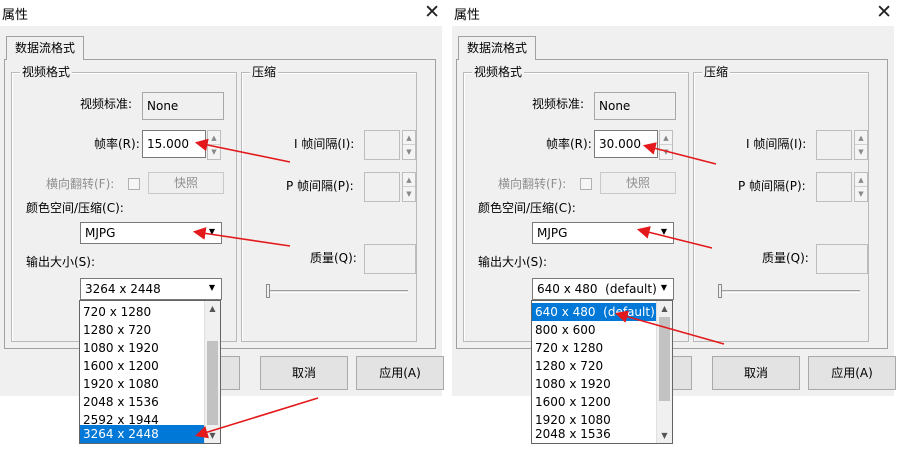 The width and height of the screenshot is (900, 449). Describe the element at coordinates (594, 330) in the screenshot. I see `dropdown-item: 800 x 600` at that location.